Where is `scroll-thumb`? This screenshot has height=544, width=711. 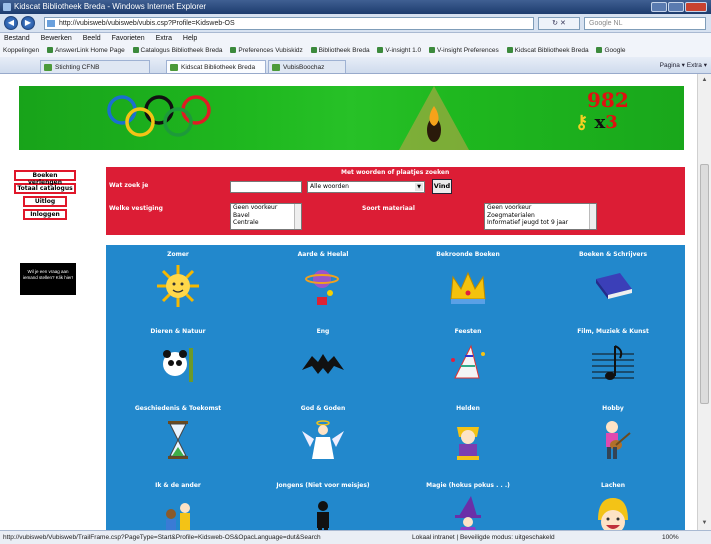 scroll-thumb is located at coordinates (704, 284).